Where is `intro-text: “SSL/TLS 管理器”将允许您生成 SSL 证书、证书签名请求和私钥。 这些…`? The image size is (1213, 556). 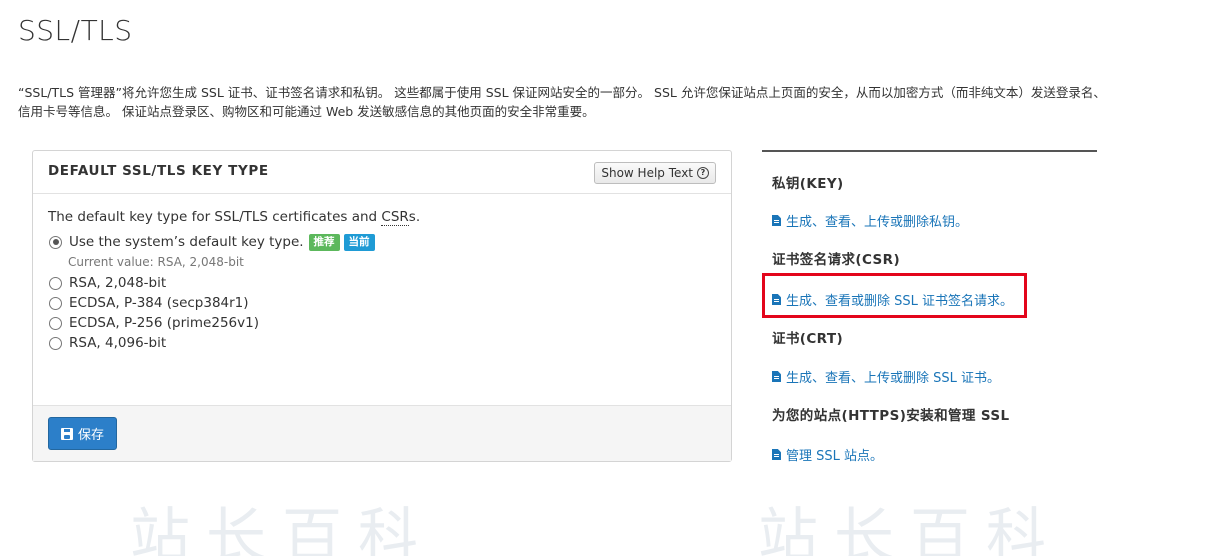
intro-text: “SSL/TLS 管理器”将允许您生成 SSL 证书、证书签名请求和私钥。 这些… is located at coordinates (562, 102).